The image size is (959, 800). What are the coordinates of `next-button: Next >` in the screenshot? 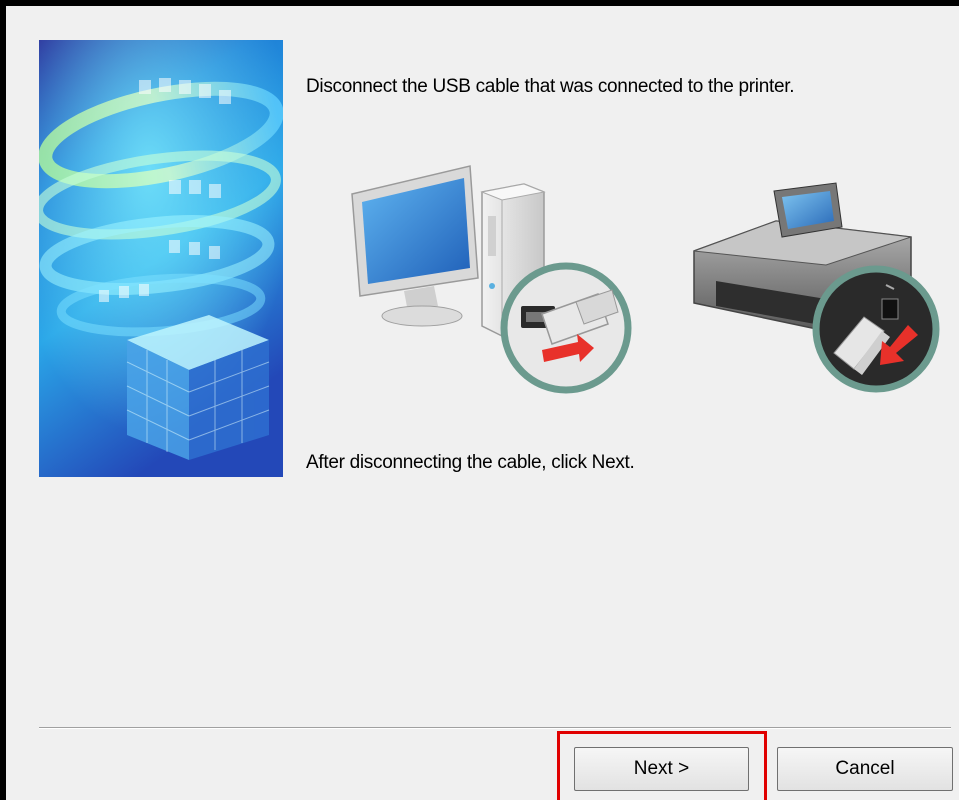 It's located at (661, 769).